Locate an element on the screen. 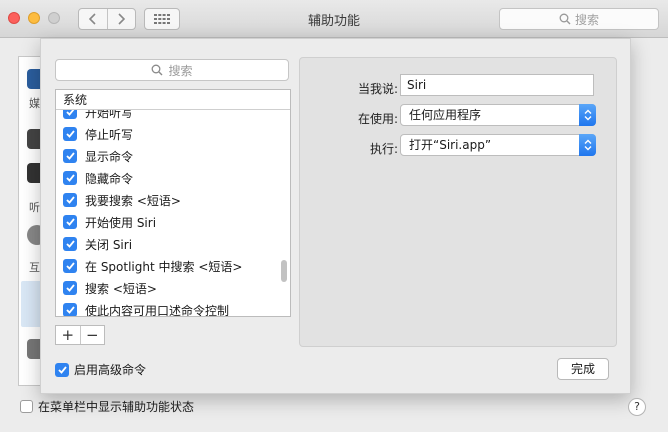 This screenshot has height=432, width=668. list-item: 开始使用 Siri is located at coordinates (173, 222).